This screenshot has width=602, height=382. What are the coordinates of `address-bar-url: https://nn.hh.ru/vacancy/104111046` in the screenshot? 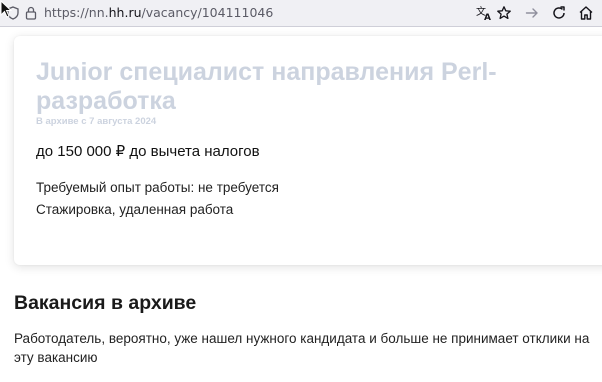 It's located at (158, 12).